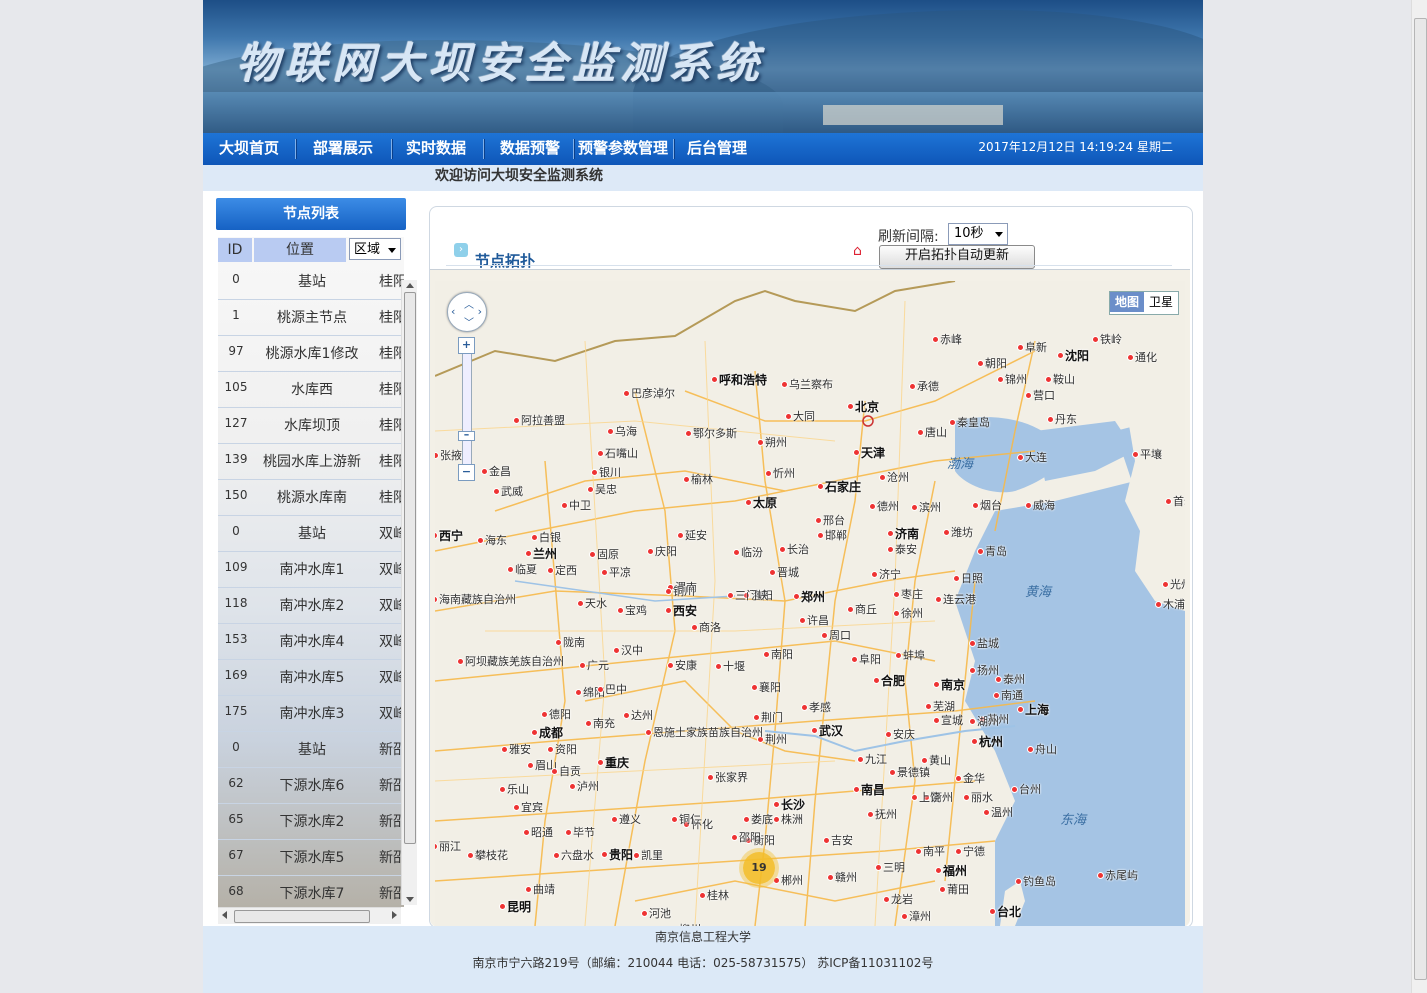 This screenshot has width=1427, height=993. Describe the element at coordinates (1016, 379) in the screenshot. I see `city-label: 锦州` at that location.